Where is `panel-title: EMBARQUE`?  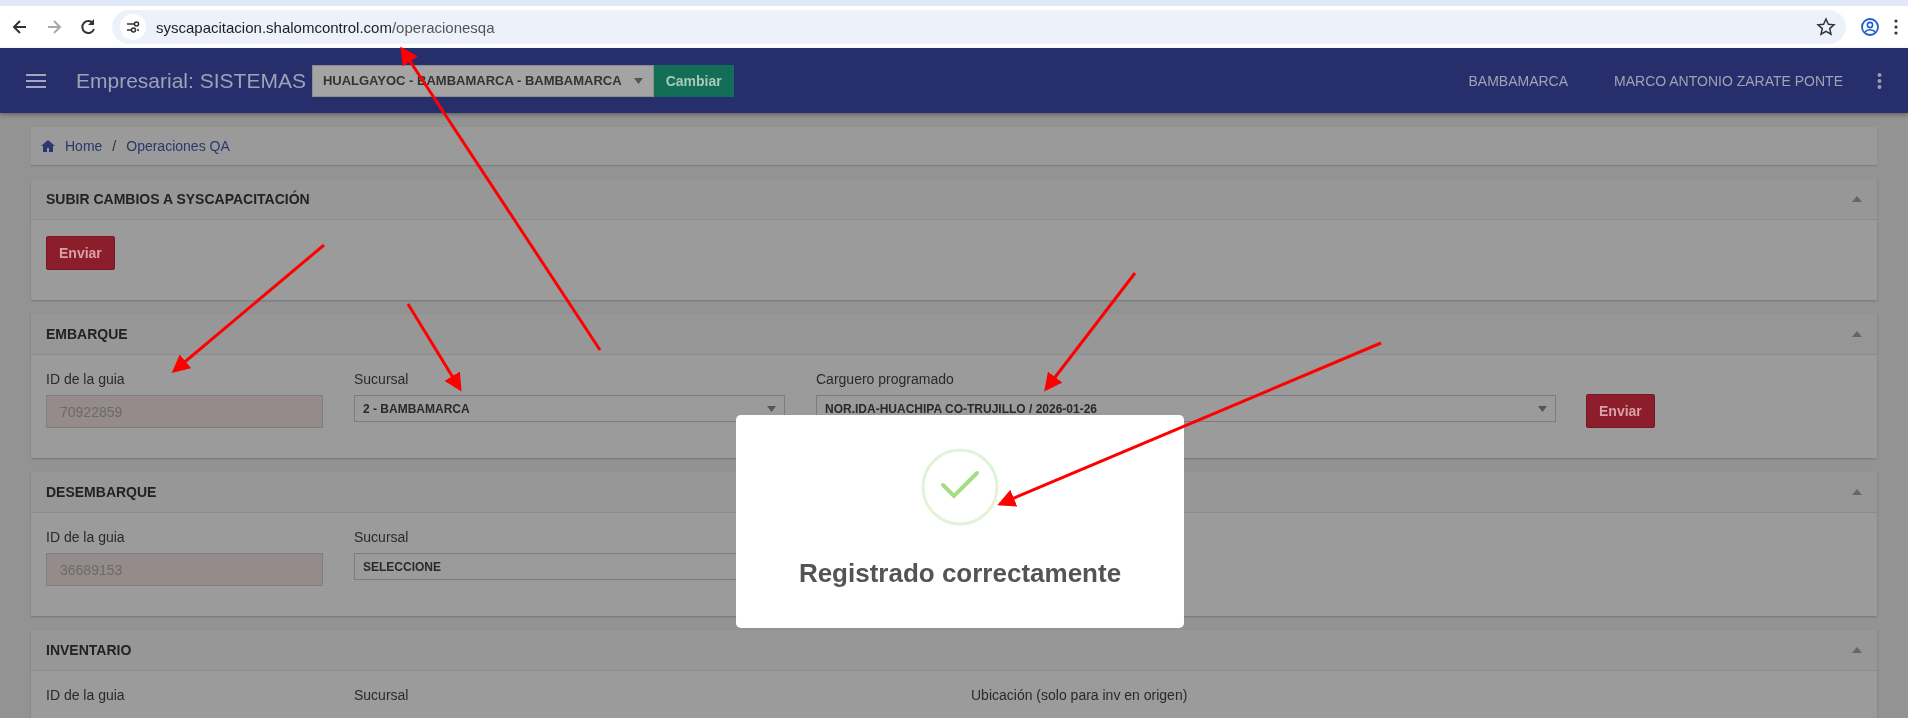
panel-title: EMBARQUE is located at coordinates (87, 334).